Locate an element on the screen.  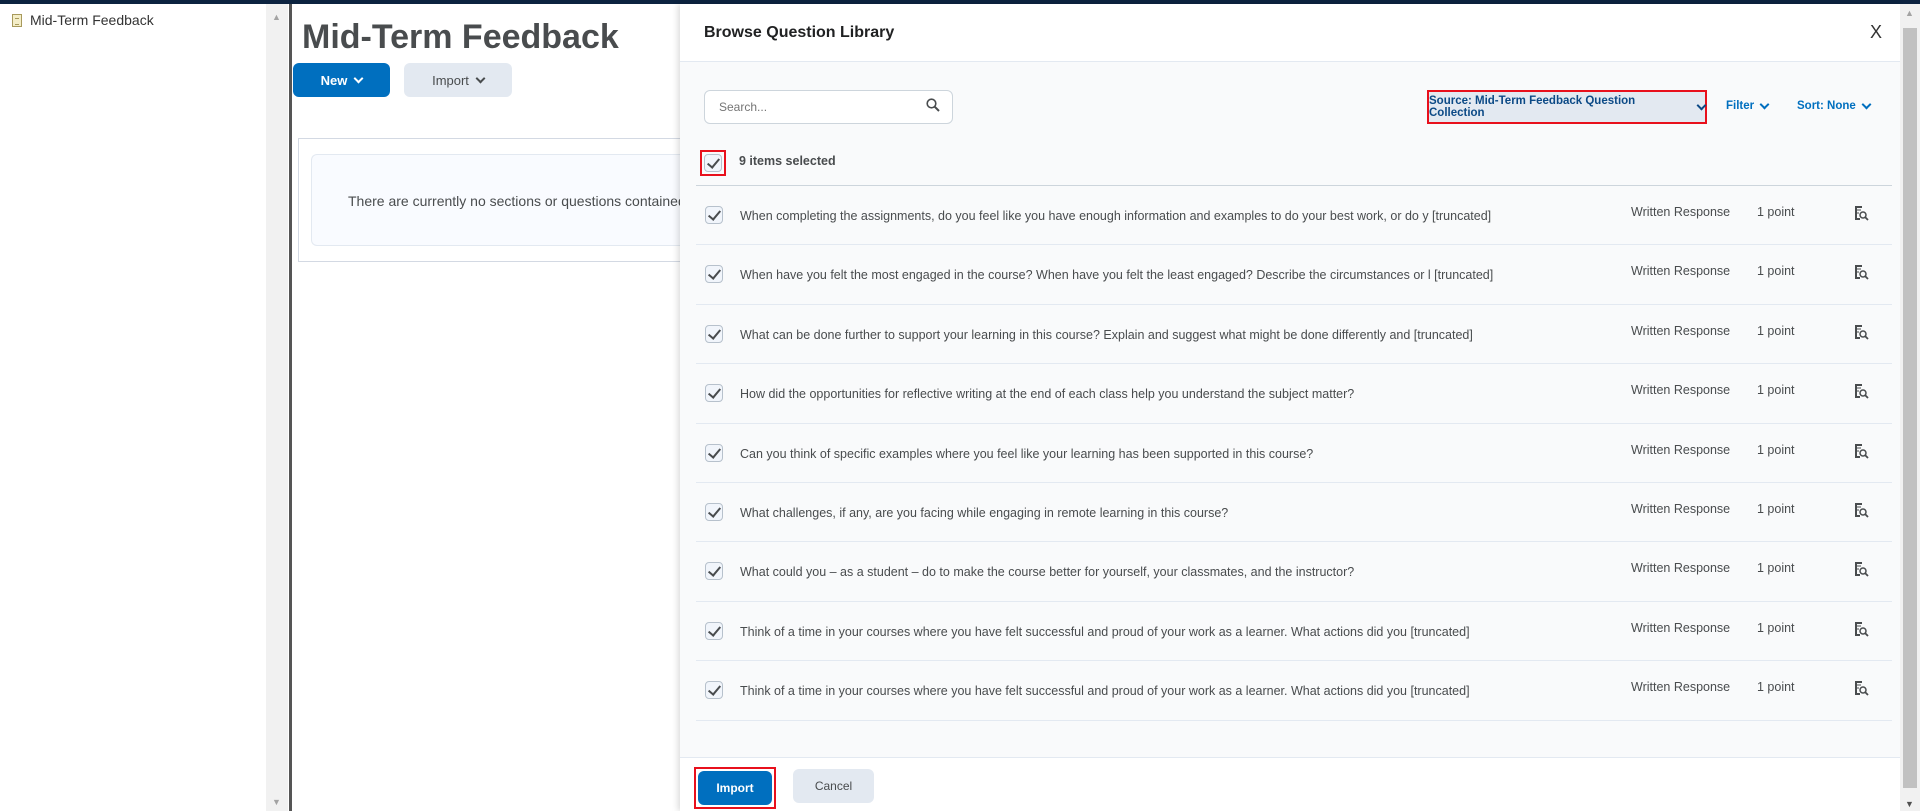
import-button: Import is located at coordinates (735, 788).